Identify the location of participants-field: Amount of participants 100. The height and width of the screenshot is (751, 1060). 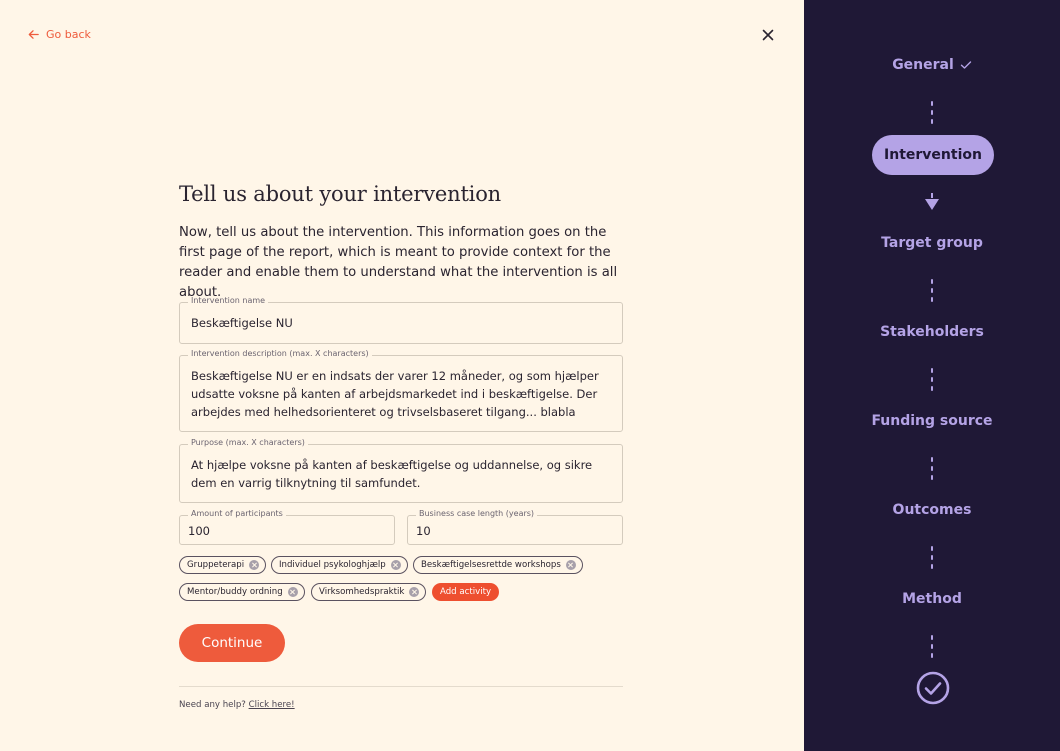
(287, 527).